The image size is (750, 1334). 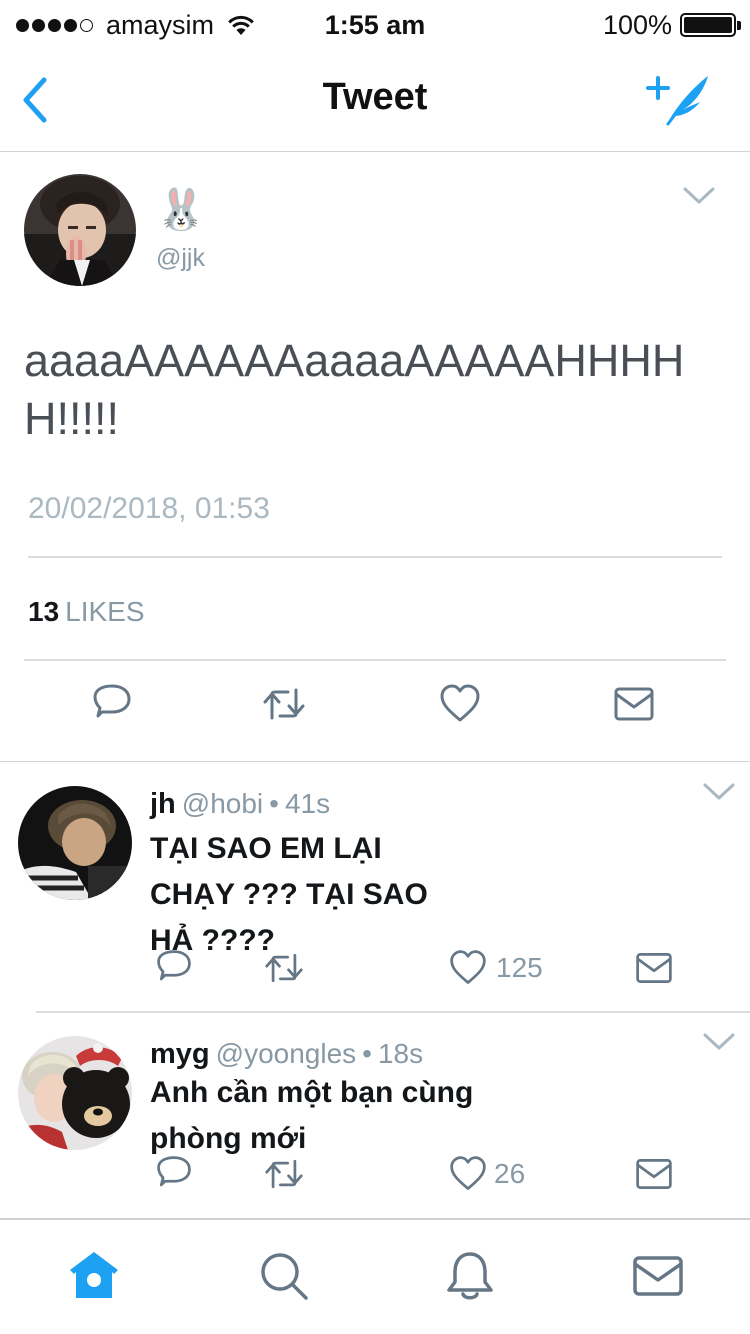 What do you see at coordinates (510, 1173) in the screenshot?
I see `like-count: 26` at bounding box center [510, 1173].